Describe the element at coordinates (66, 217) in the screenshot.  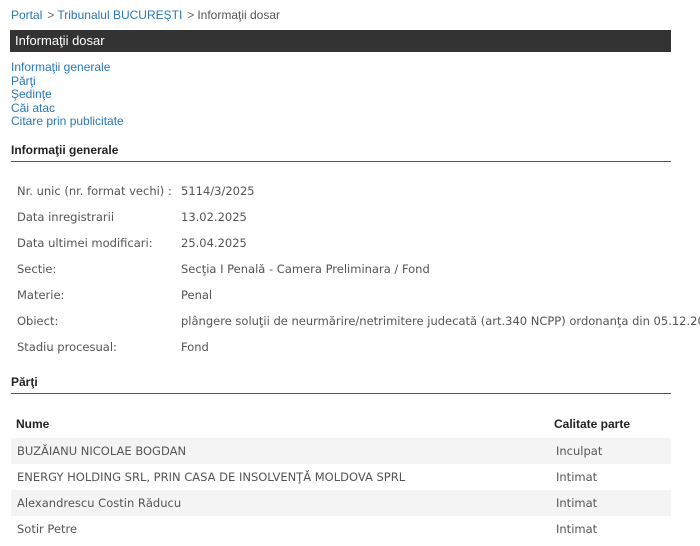
I see `field-label: Data inregistrarii` at that location.